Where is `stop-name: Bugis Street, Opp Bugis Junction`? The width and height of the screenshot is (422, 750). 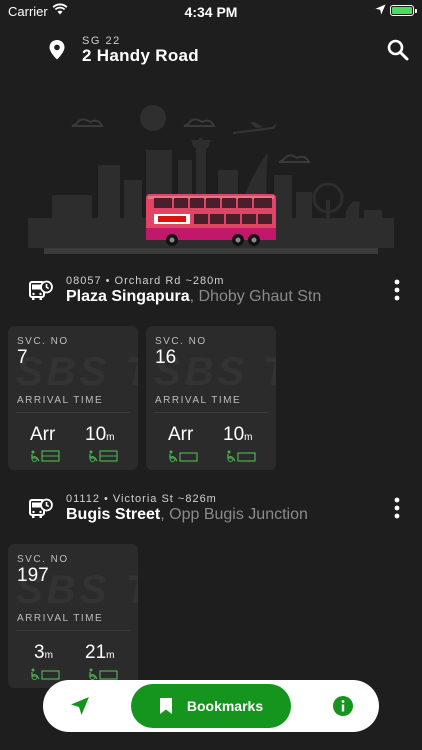 stop-name: Bugis Street, Opp Bugis Junction is located at coordinates (187, 515).